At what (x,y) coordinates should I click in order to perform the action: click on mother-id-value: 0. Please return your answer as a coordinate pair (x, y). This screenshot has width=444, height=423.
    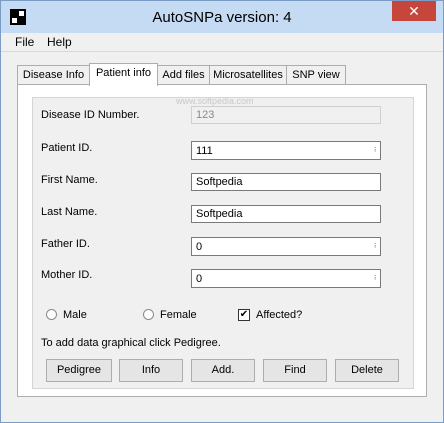
    Looking at the image, I should click on (199, 279).